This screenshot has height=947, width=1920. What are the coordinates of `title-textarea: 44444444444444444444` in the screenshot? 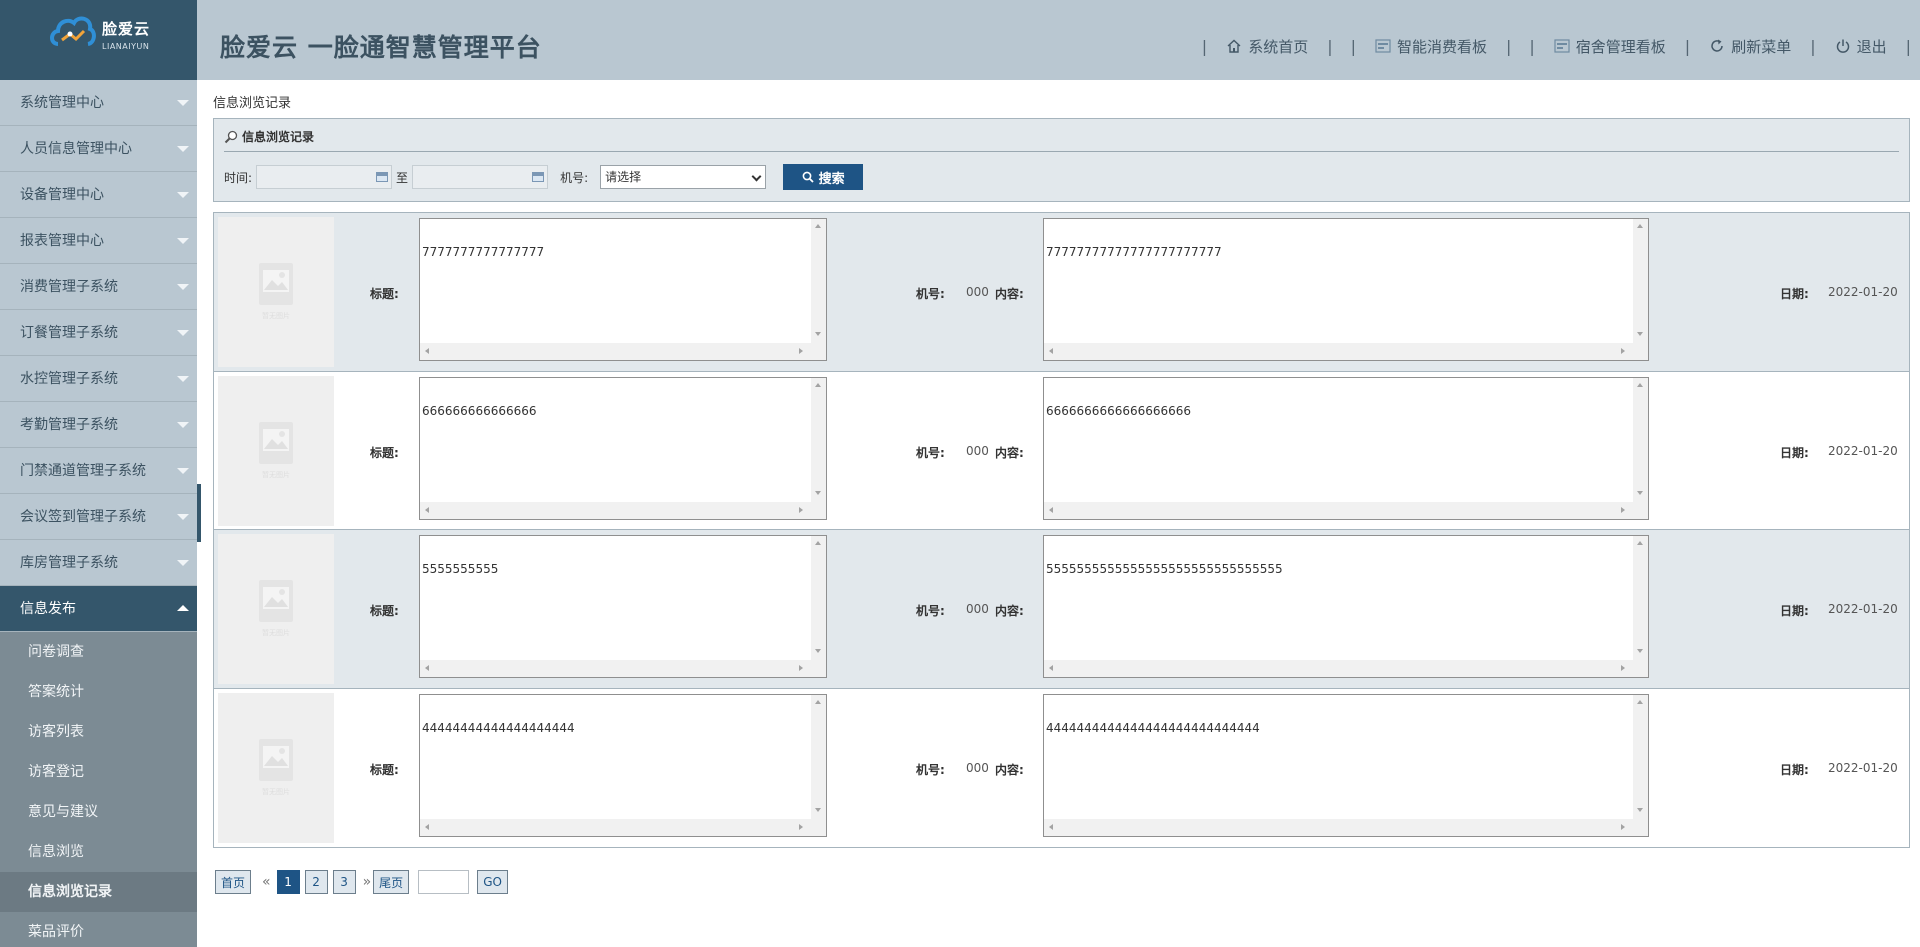 It's located at (623, 765).